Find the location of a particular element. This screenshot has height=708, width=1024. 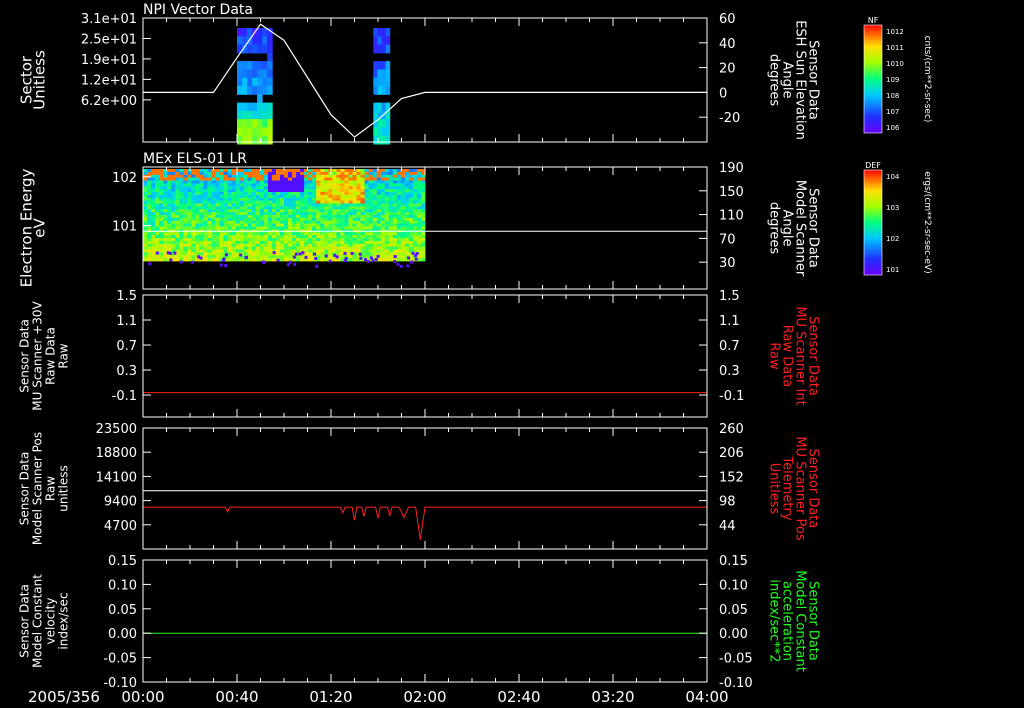

y-axis-title-left: Raw is located at coordinates (51, 488).